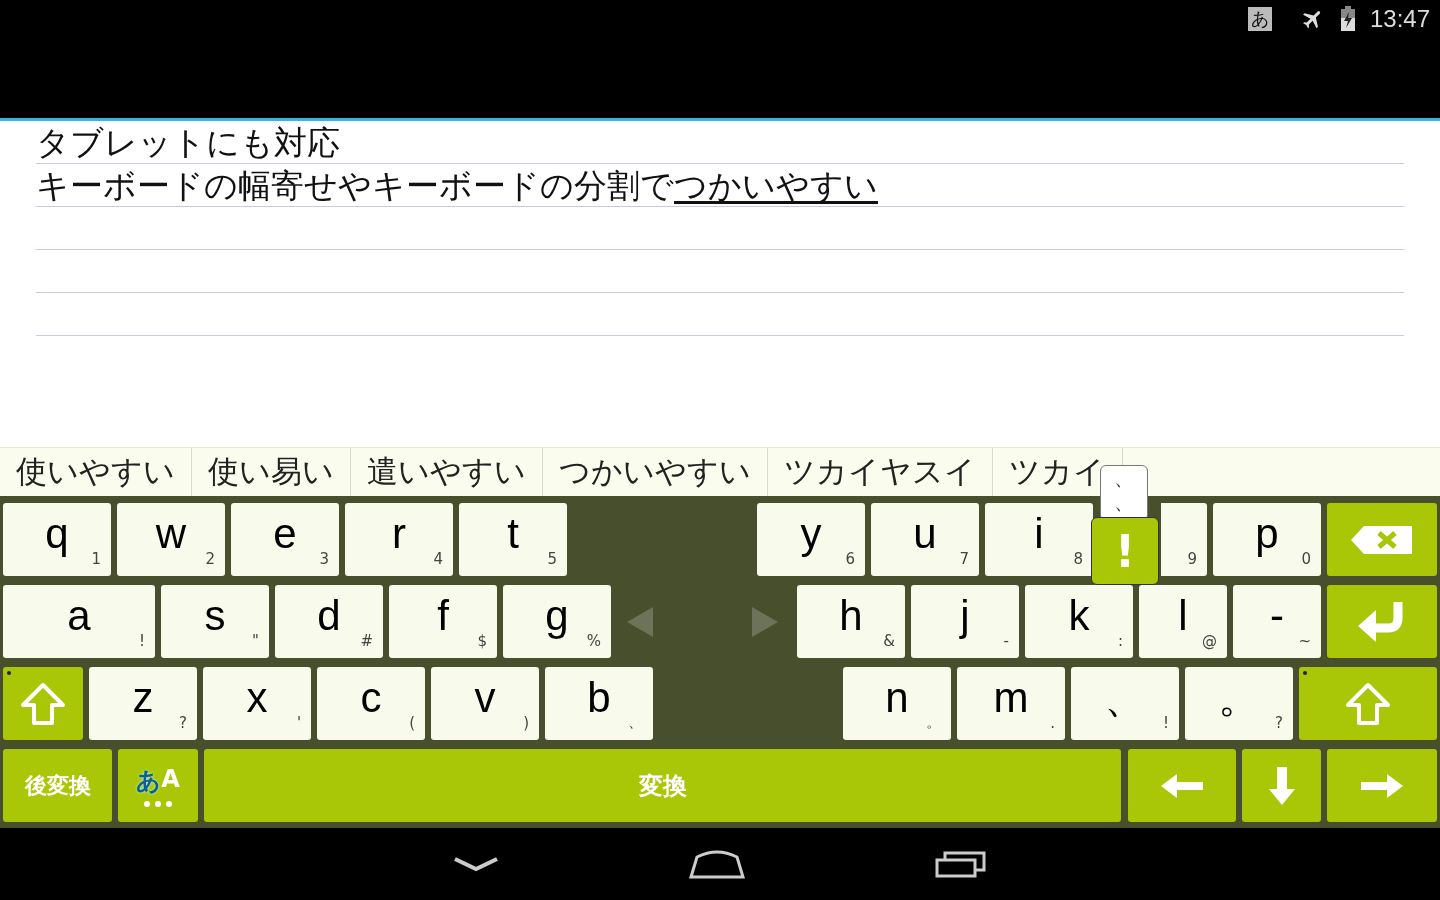  I want to click on keyboard-key: l @, so click(1183, 621).